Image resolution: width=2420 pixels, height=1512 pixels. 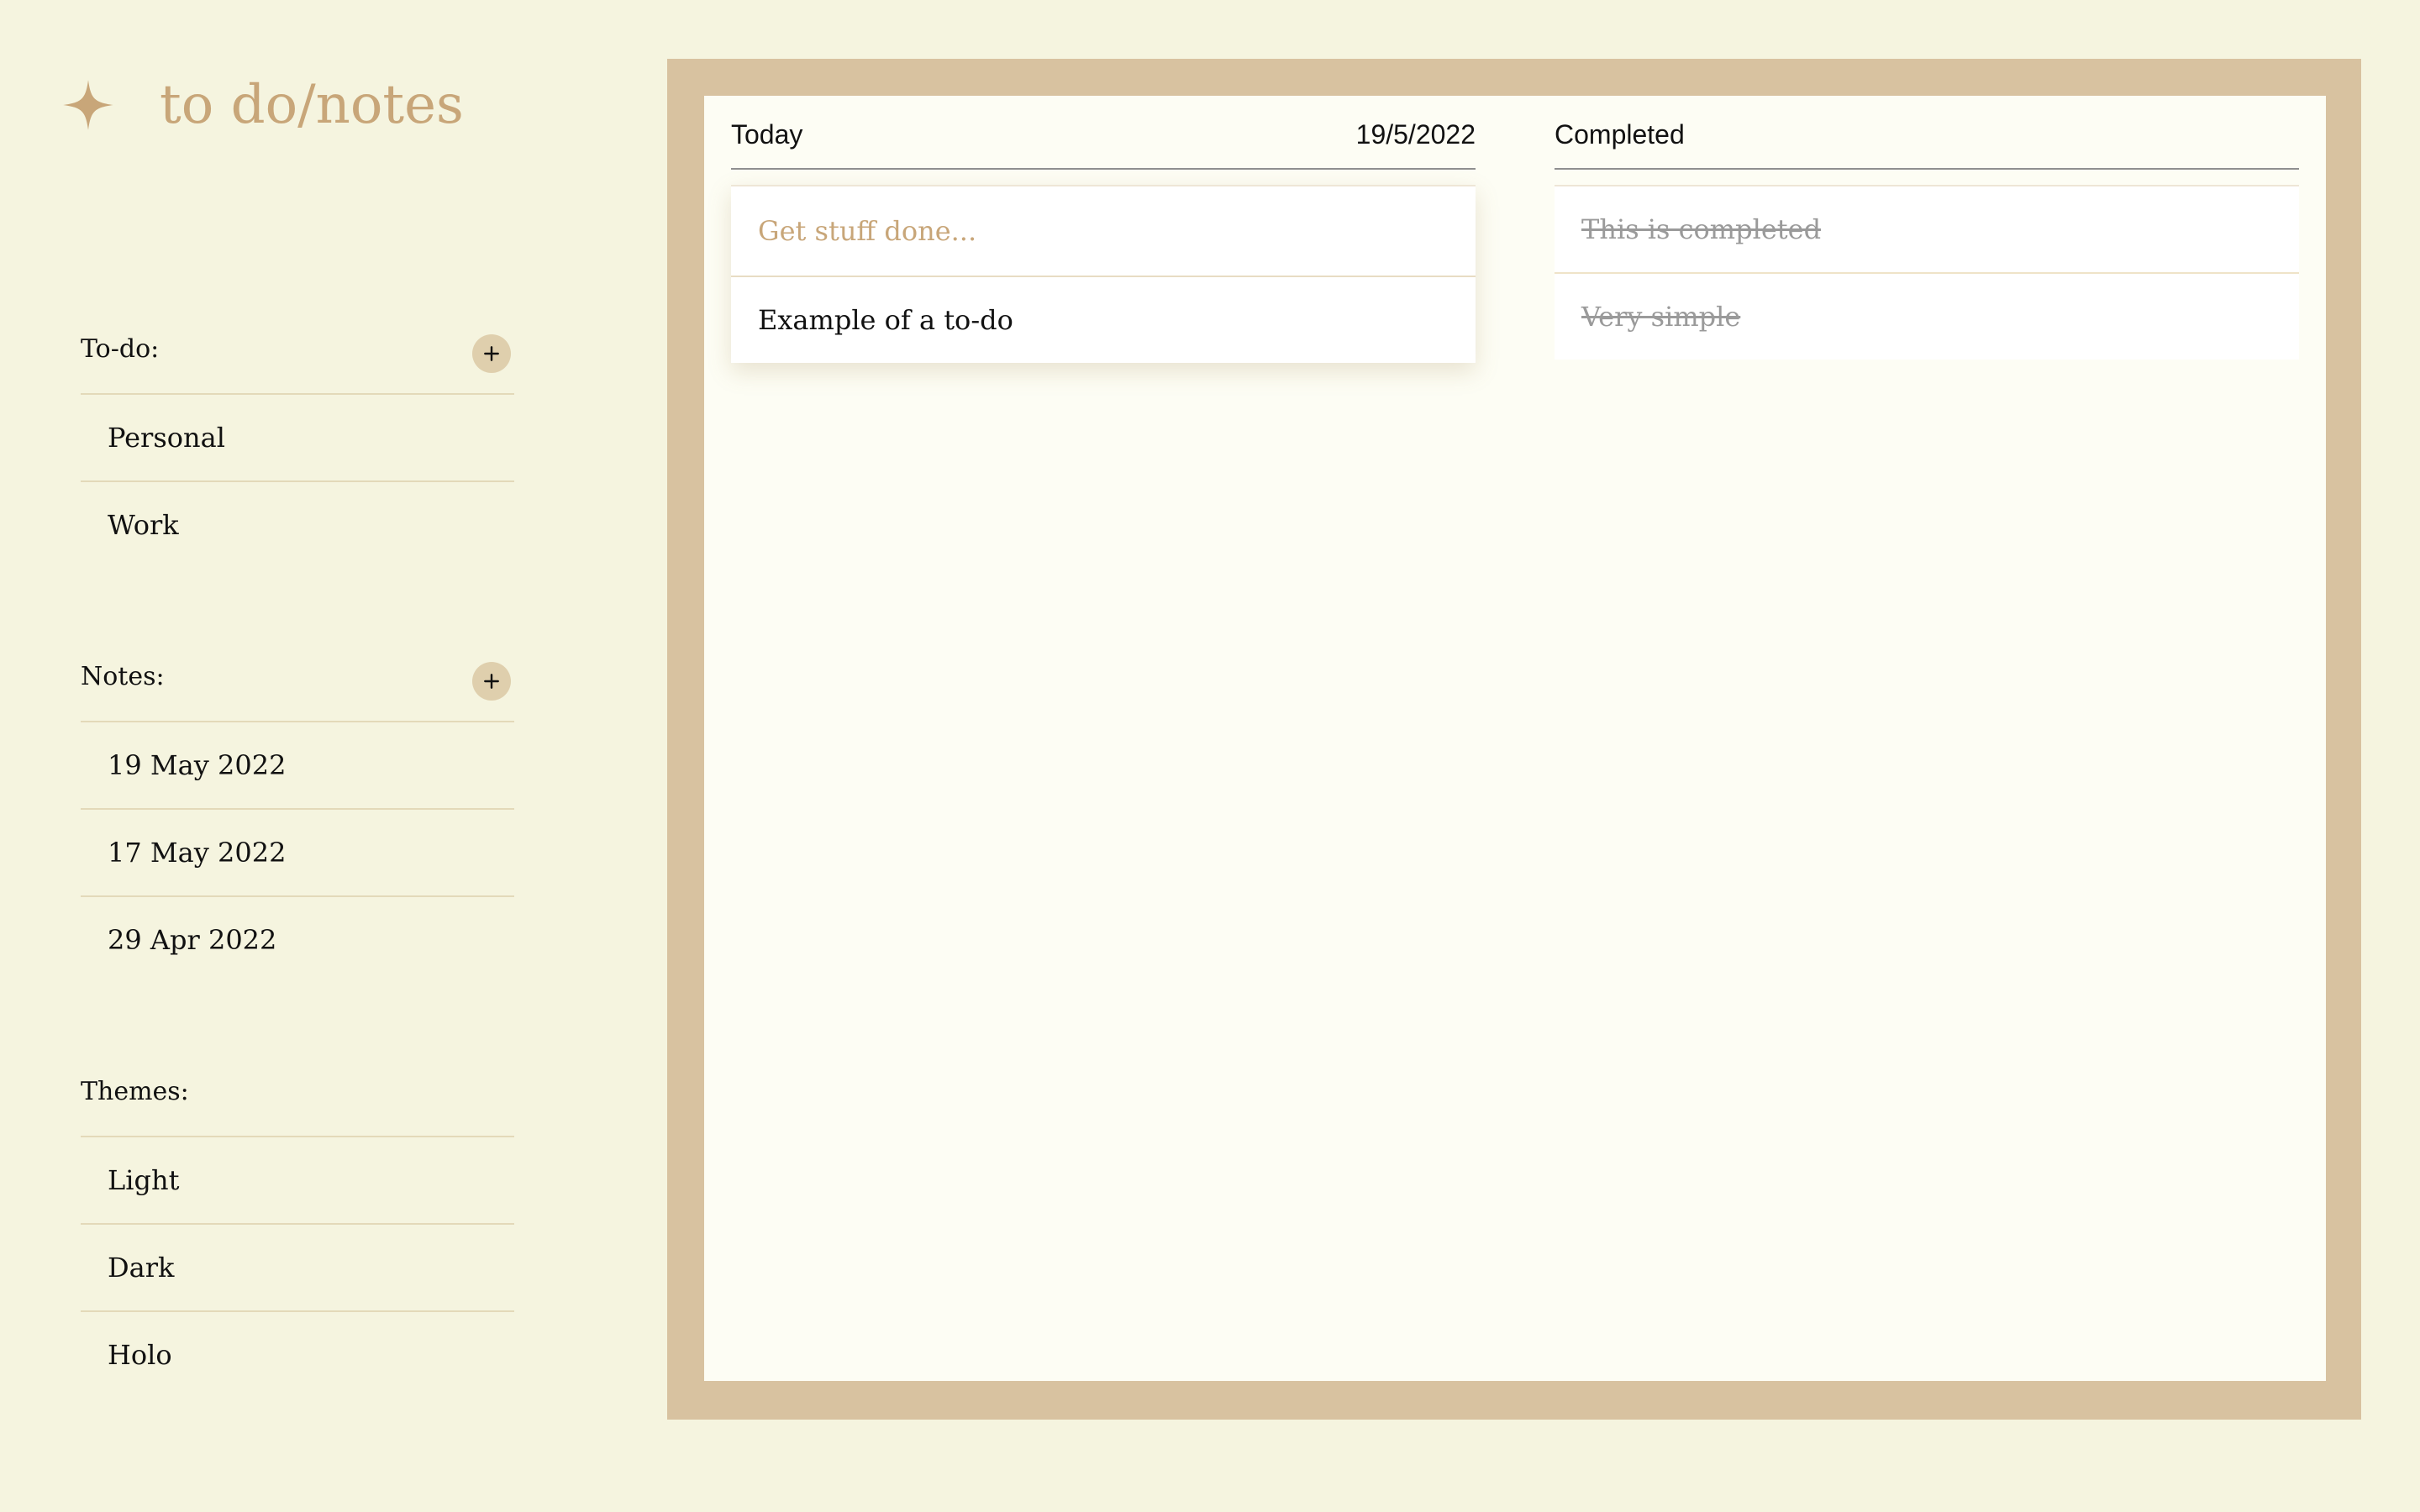 I want to click on sidebar-item-personal: Personal, so click(x=298, y=438).